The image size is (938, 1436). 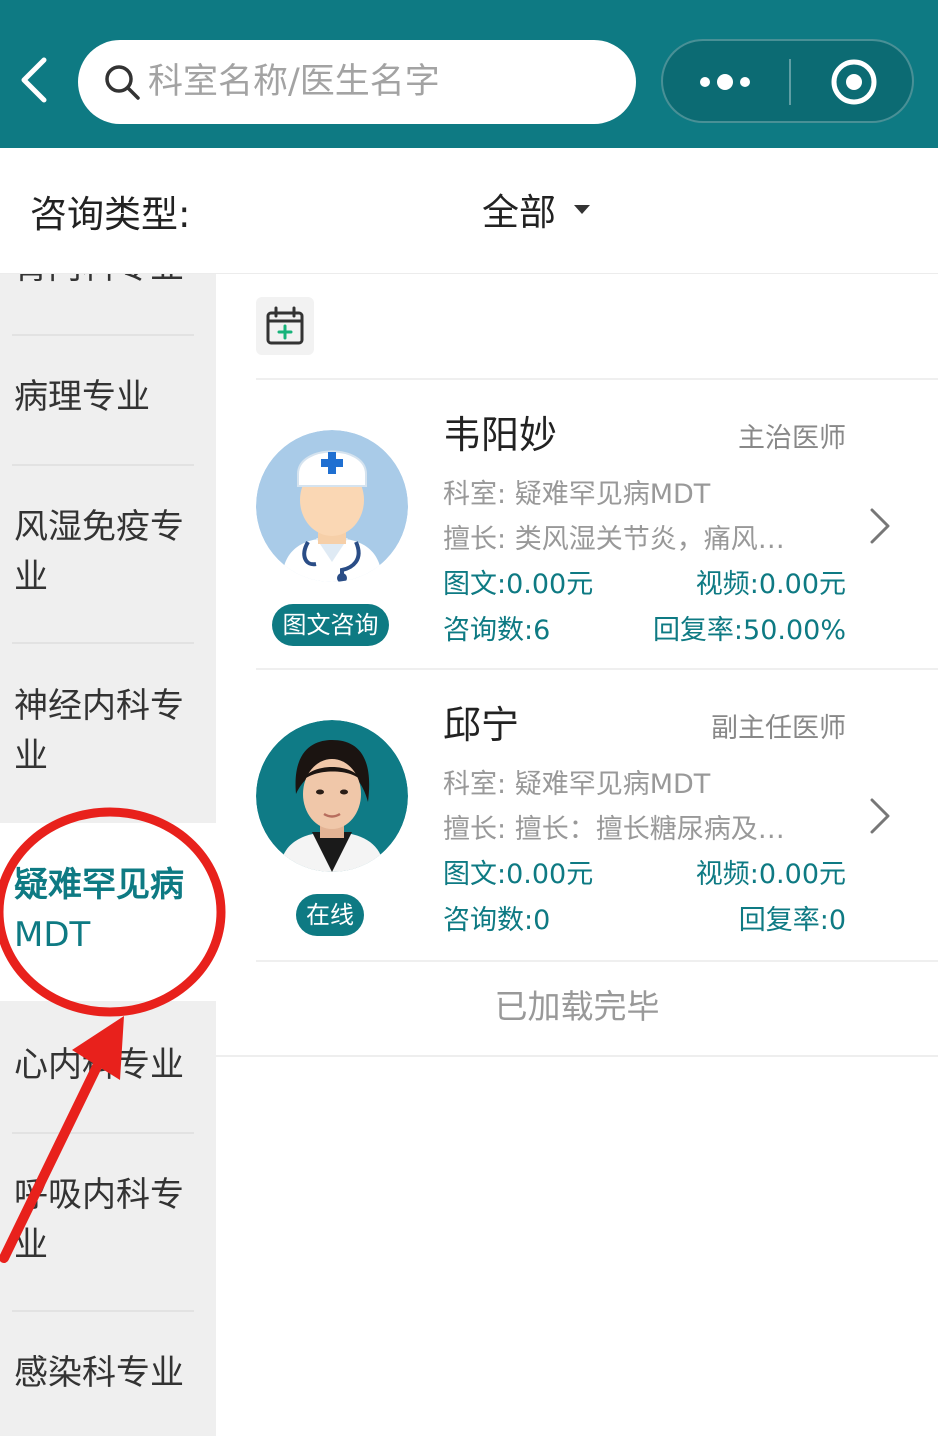 I want to click on top-navigation-bar, so click(x=469, y=74).